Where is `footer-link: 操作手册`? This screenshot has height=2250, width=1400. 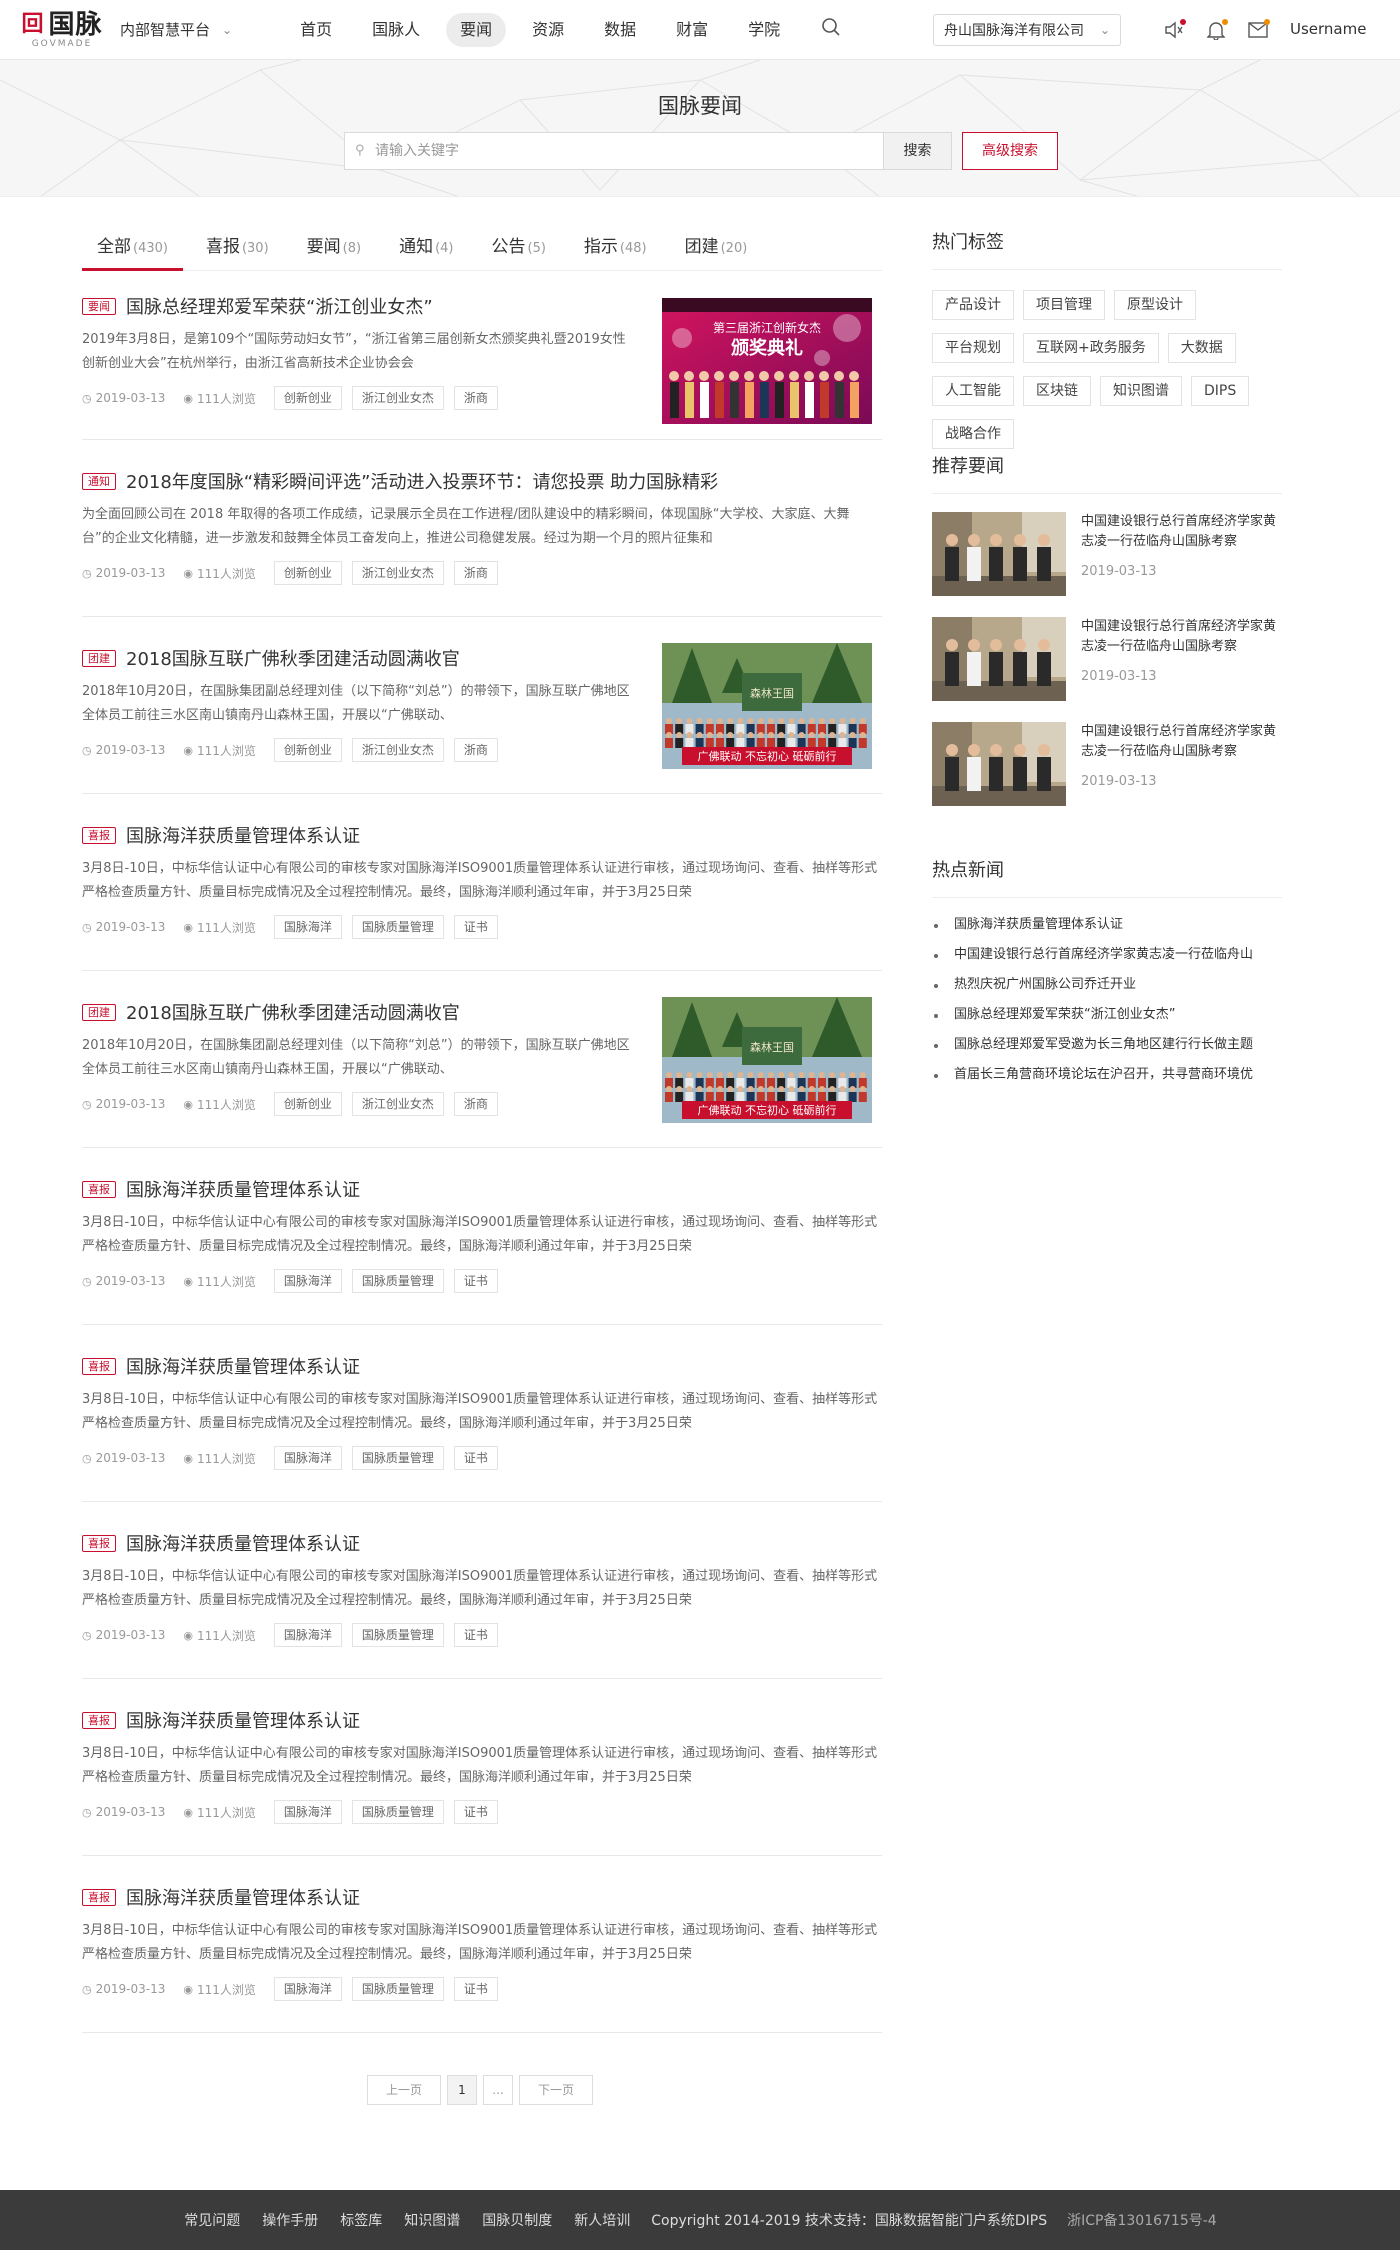 footer-link: 操作手册 is located at coordinates (290, 2221).